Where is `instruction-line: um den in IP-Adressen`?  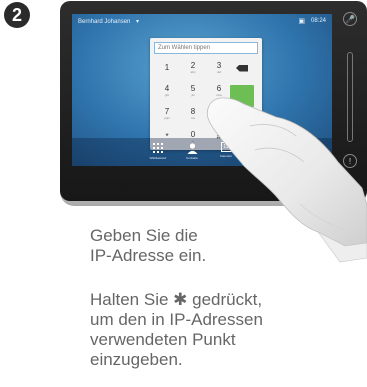 instruction-line: um den in IP-Adressen is located at coordinates (176, 319).